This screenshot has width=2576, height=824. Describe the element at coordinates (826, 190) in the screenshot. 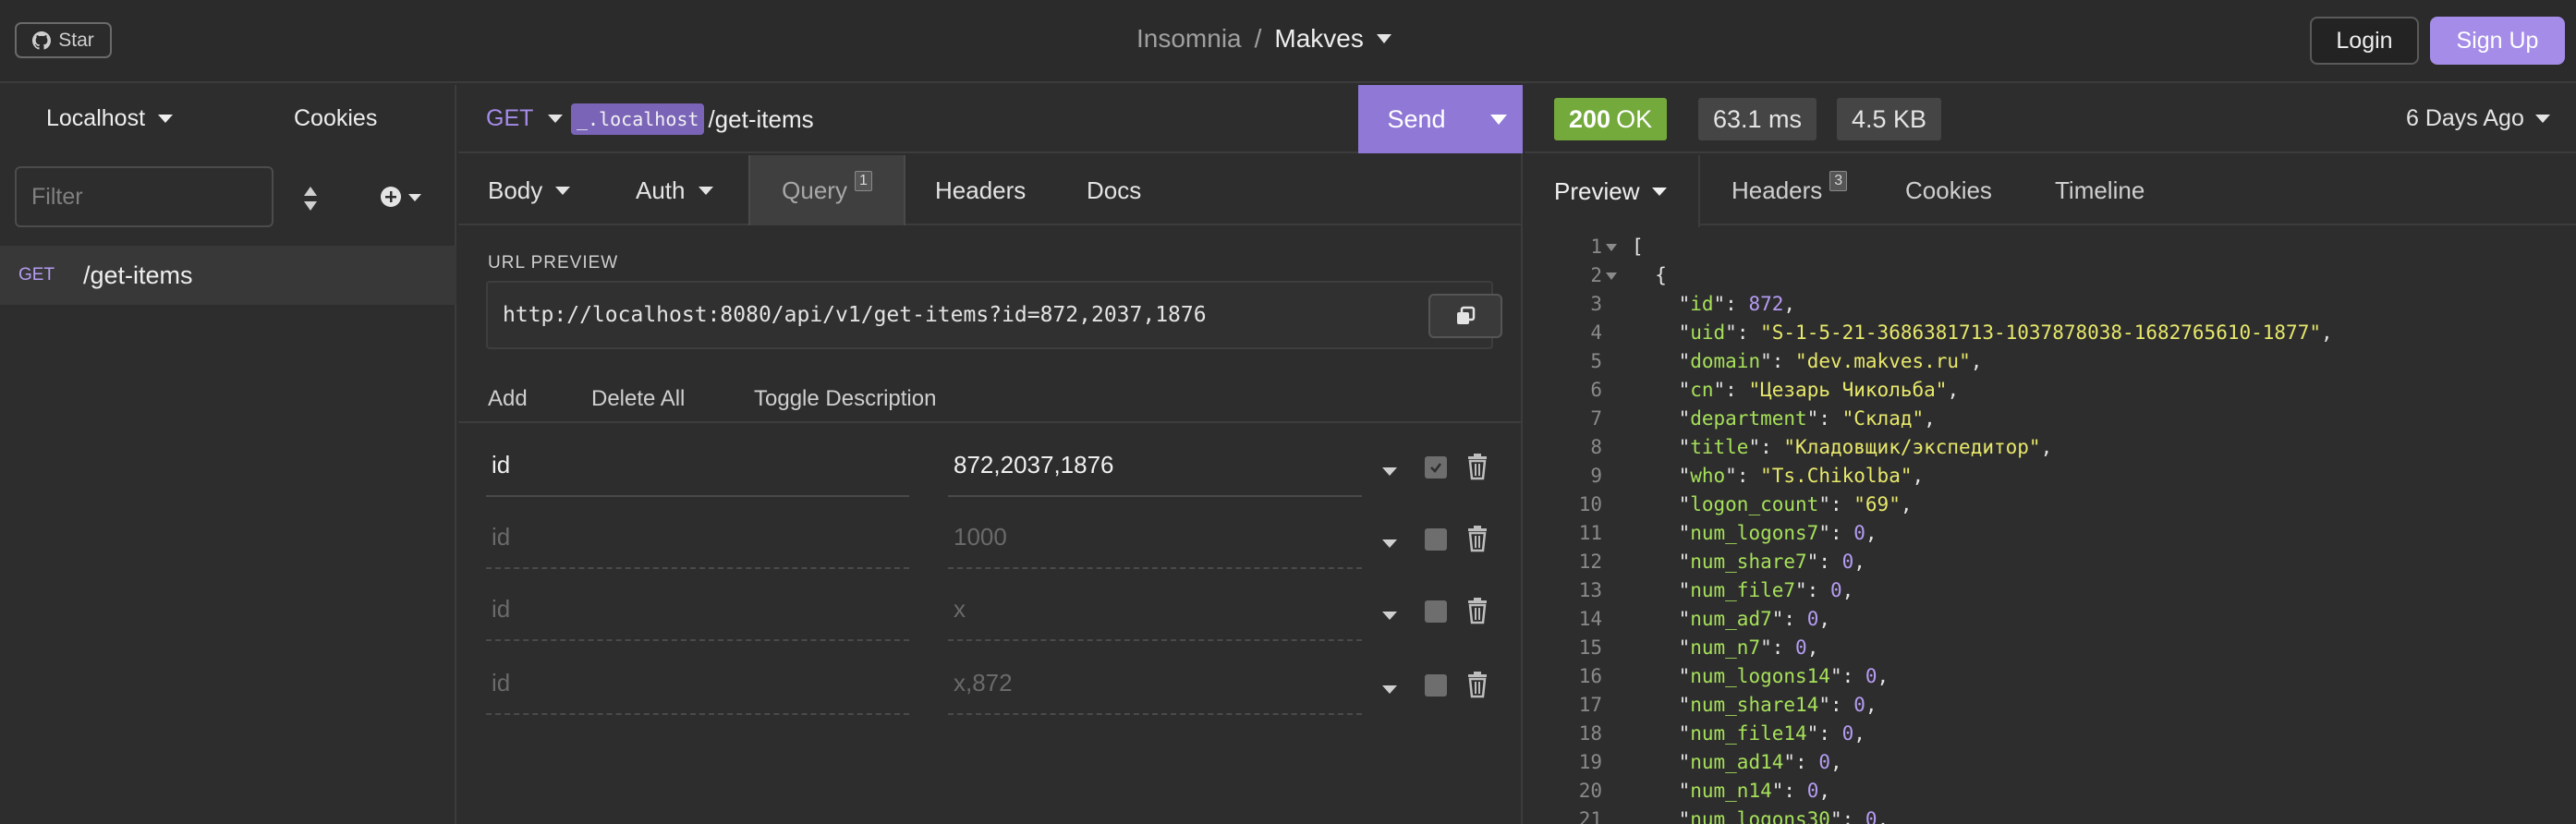

I see `tab-query: Query 1` at that location.